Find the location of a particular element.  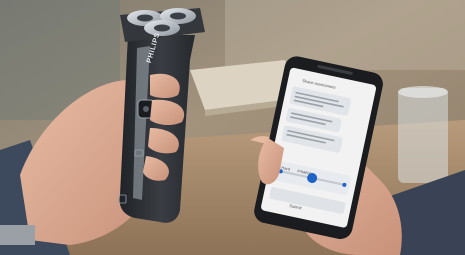

watch is located at coordinates (17, 235).